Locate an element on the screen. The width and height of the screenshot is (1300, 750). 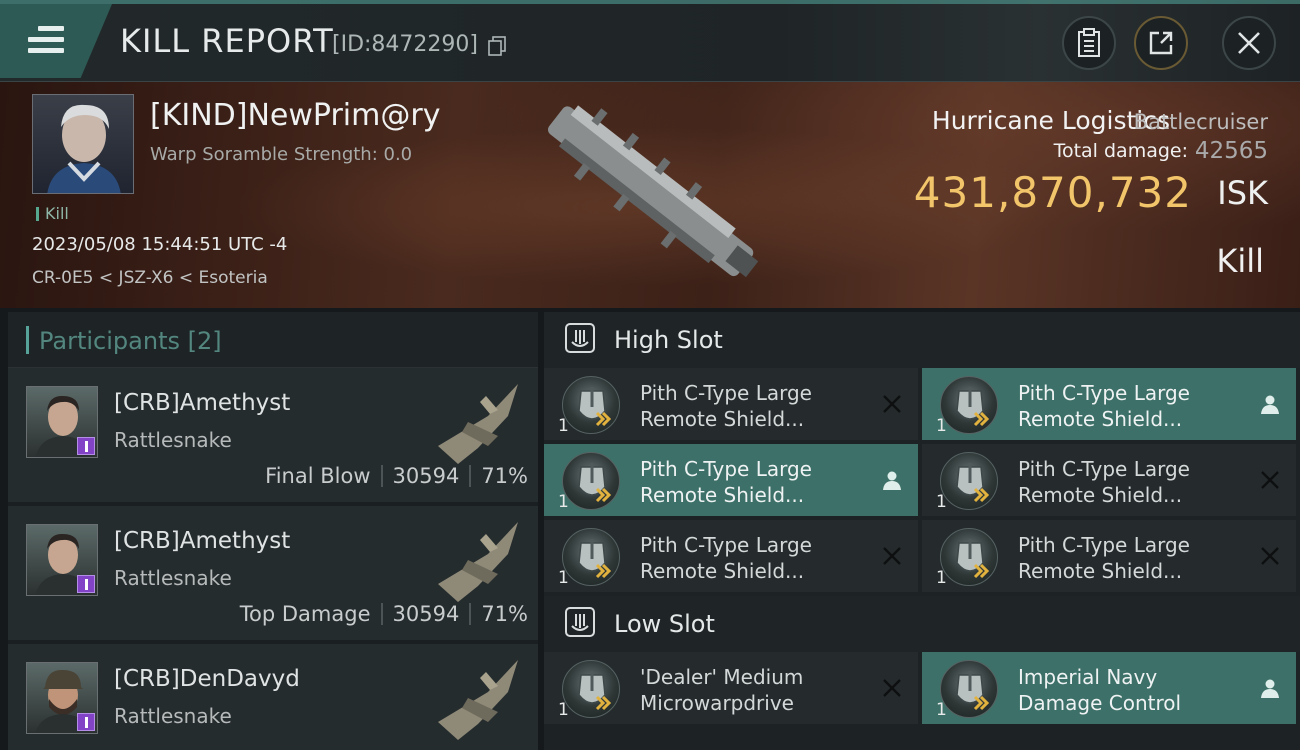
close-button is located at coordinates (1249, 43).